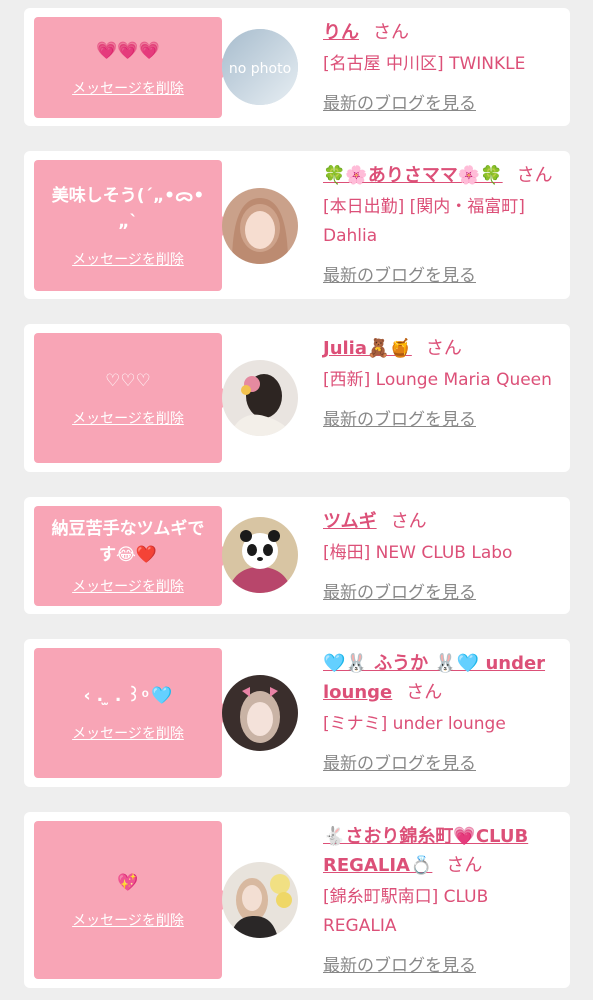 This screenshot has height=1000, width=593. Describe the element at coordinates (128, 381) in the screenshot. I see `message-text: ♡♡♡` at that location.